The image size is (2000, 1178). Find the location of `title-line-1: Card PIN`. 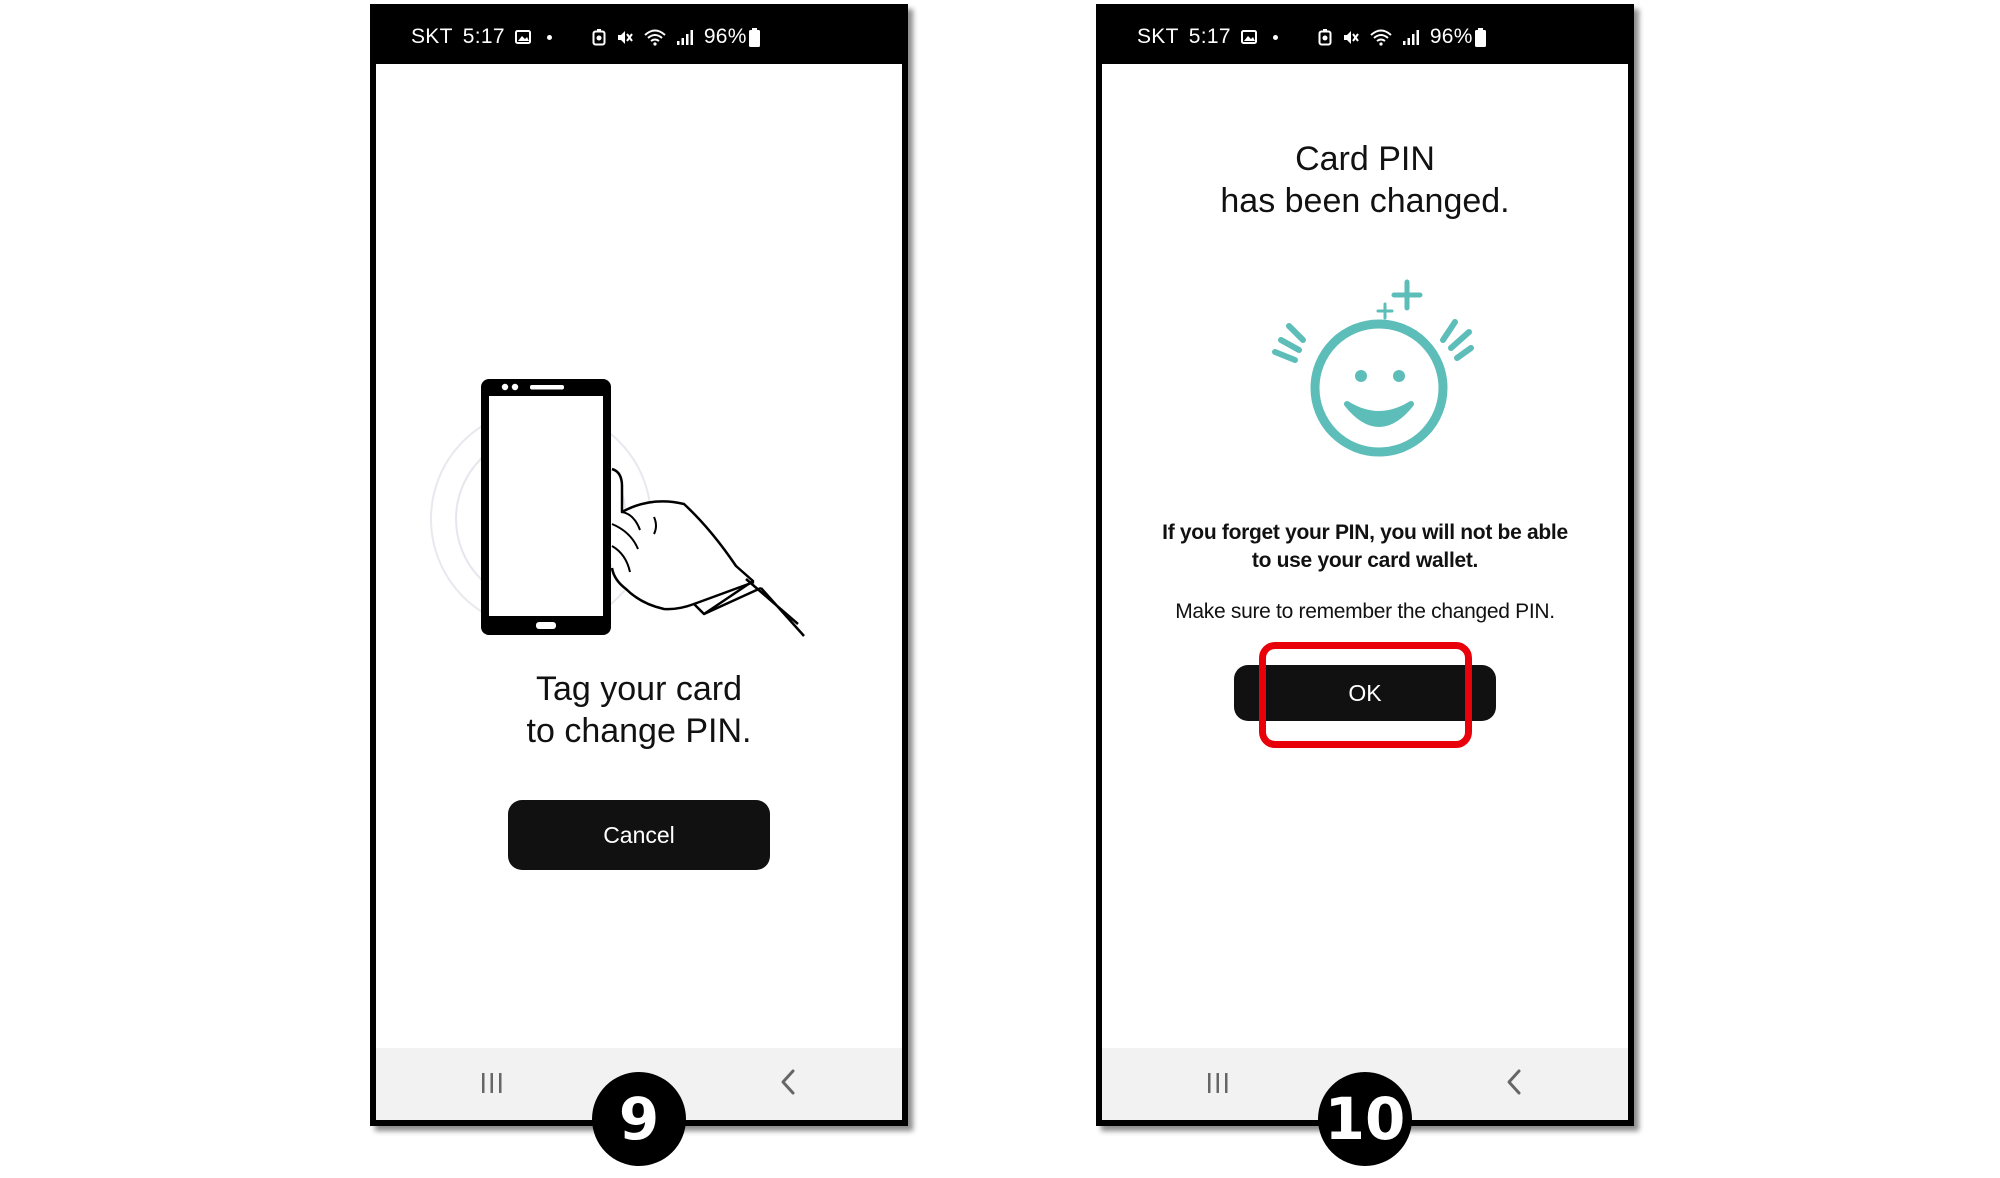

title-line-1: Card PIN is located at coordinates (1365, 159).